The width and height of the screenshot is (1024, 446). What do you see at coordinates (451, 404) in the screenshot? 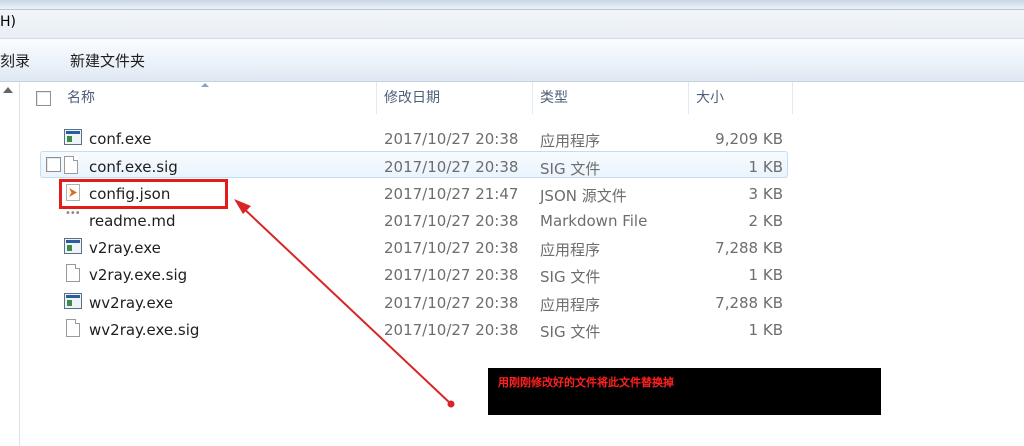
I see `arrow-tail-dot` at bounding box center [451, 404].